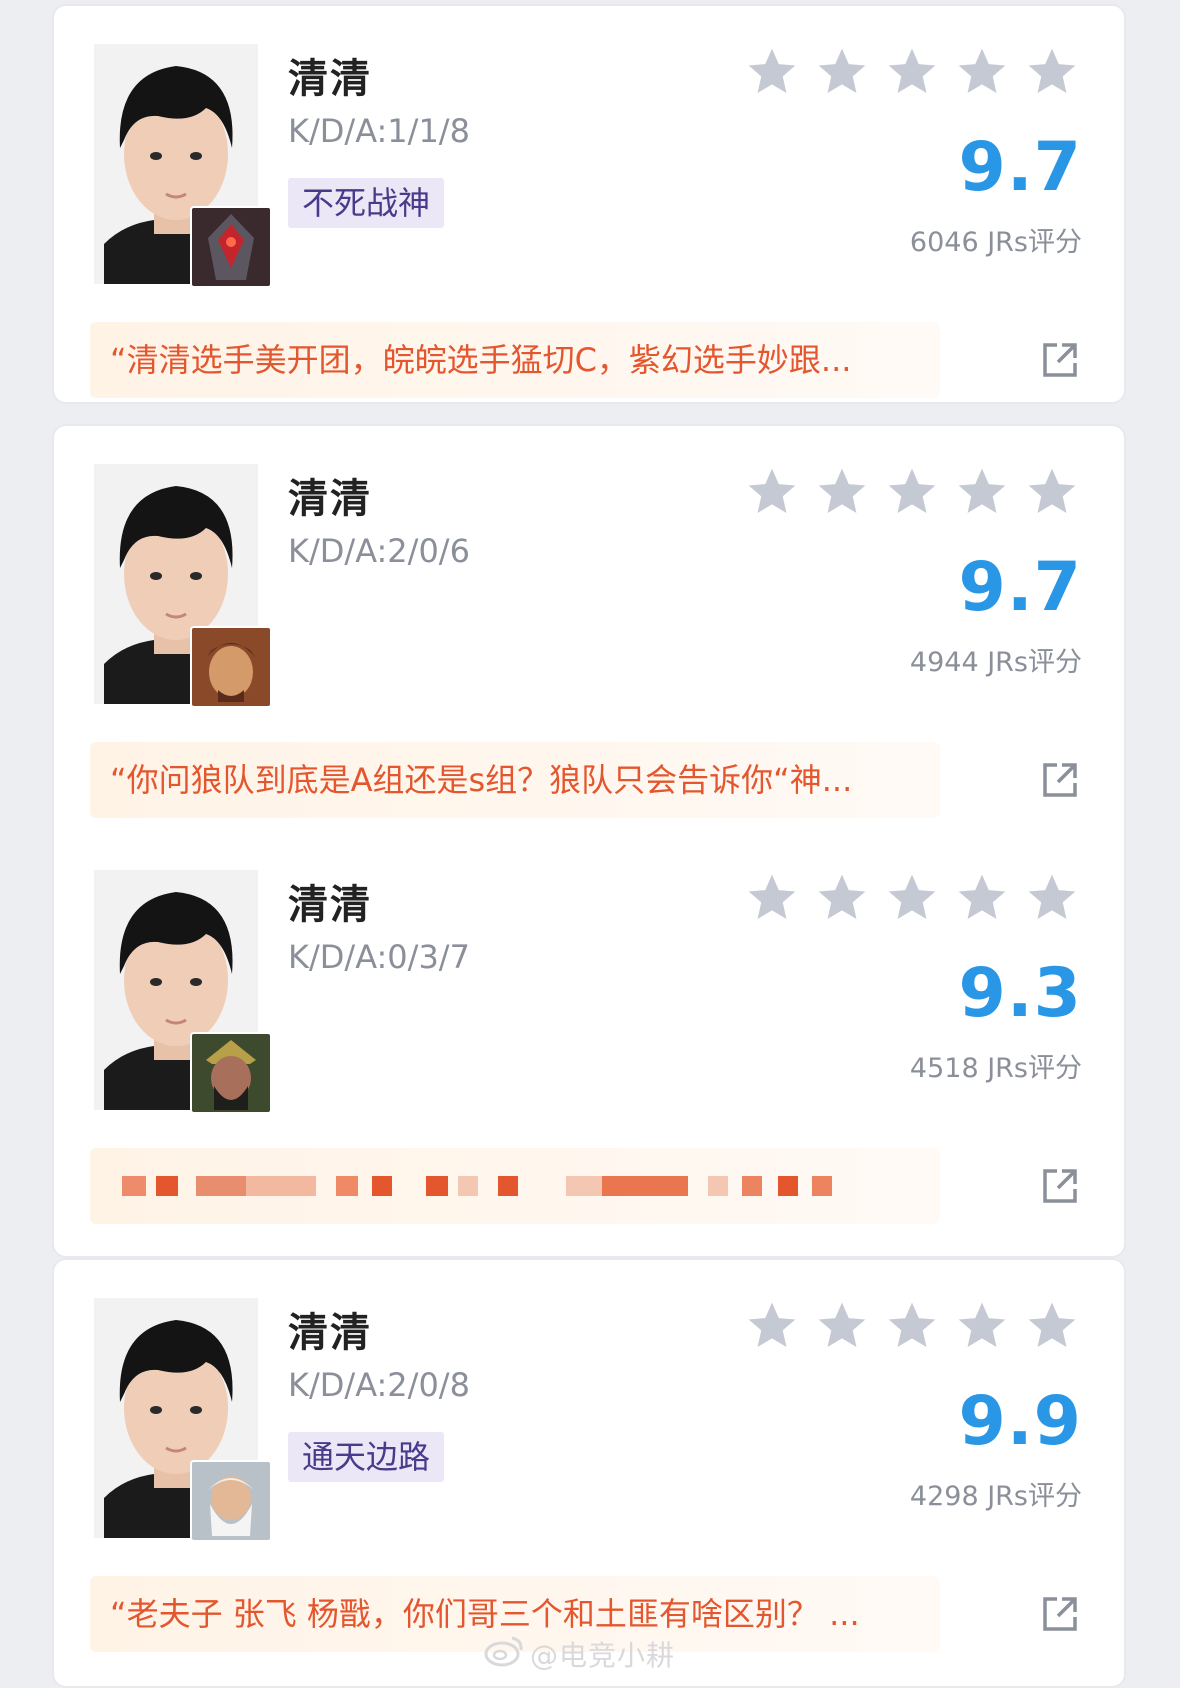 Image resolution: width=1180 pixels, height=1688 pixels. I want to click on rating-score: 9.3, so click(1020, 993).